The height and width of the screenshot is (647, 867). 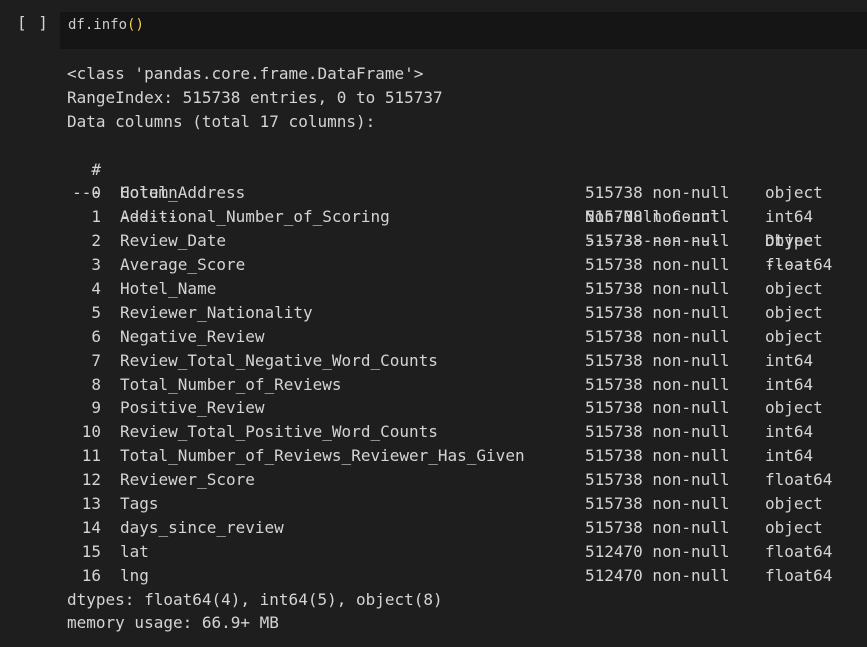 What do you see at coordinates (462, 337) in the screenshot?
I see `table-row: 6 Negative_Review 515738 non-null object` at bounding box center [462, 337].